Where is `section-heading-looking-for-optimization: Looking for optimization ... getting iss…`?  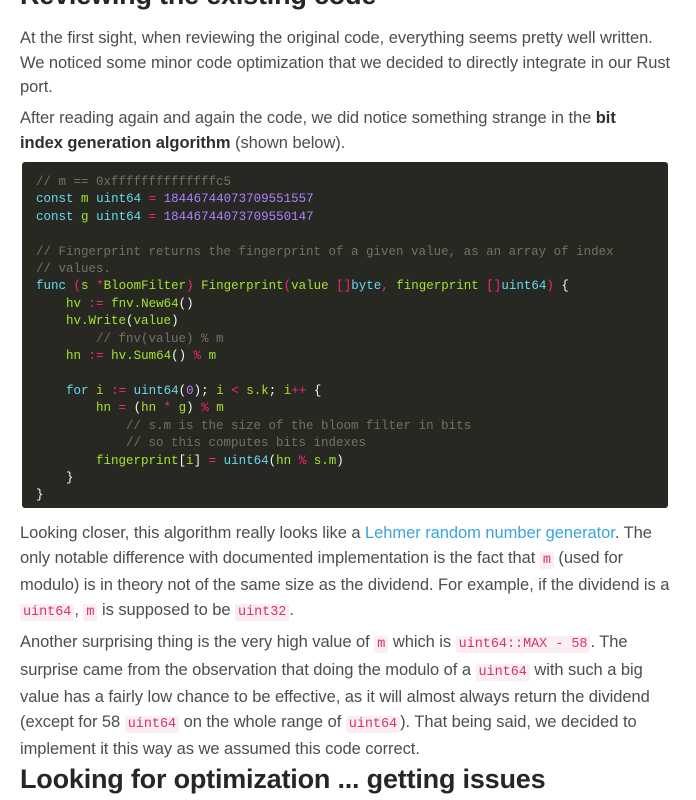 section-heading-looking-for-optimization: Looking for optimization ... getting iss… is located at coordinates (283, 779).